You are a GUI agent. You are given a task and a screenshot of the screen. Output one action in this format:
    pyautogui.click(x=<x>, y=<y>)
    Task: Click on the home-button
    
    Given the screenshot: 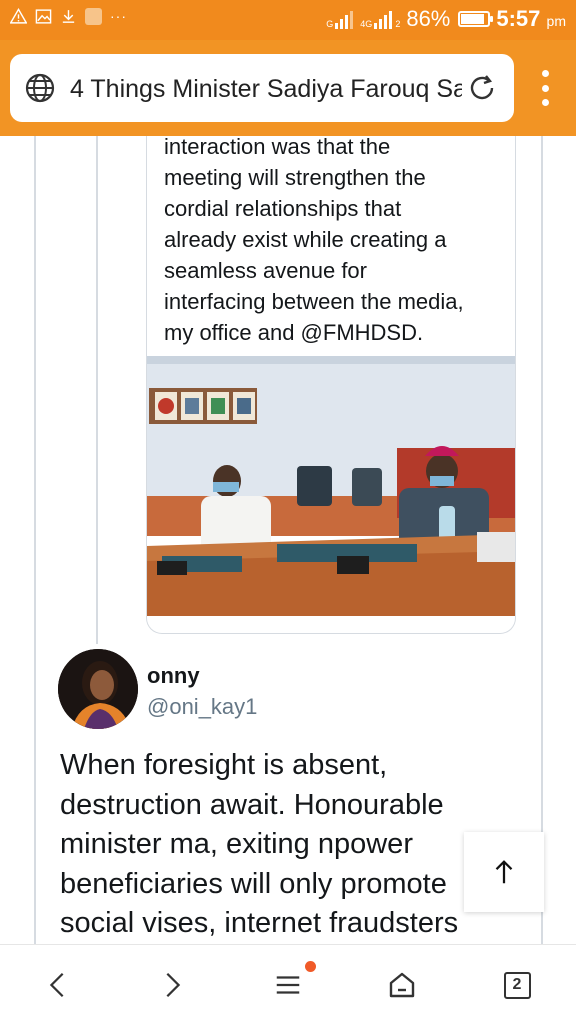 What is the action you would take?
    pyautogui.click(x=402, y=985)
    